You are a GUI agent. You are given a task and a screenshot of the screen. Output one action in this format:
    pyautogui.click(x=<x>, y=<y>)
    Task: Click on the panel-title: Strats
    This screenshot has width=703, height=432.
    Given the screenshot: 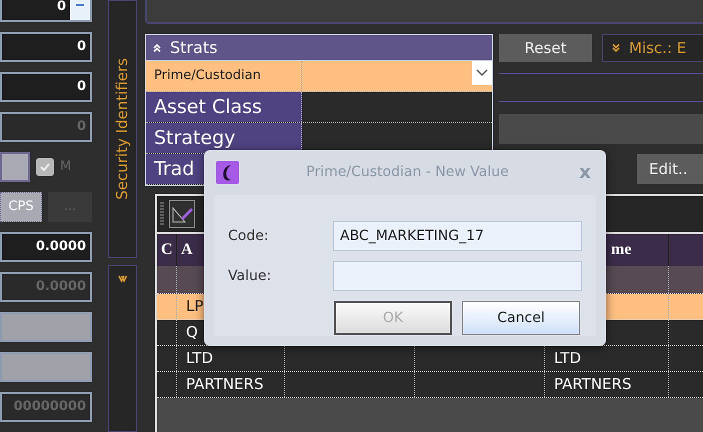 What is the action you would take?
    pyautogui.click(x=194, y=47)
    